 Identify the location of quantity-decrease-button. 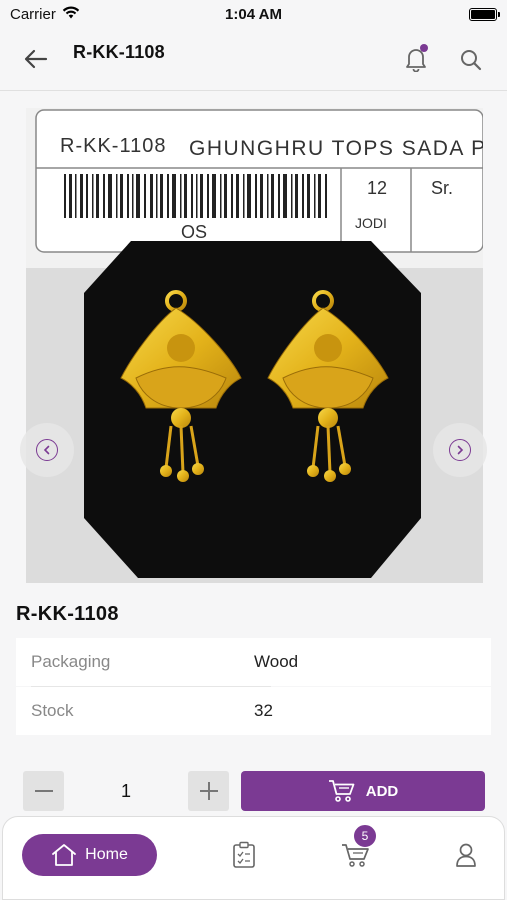
(43, 791).